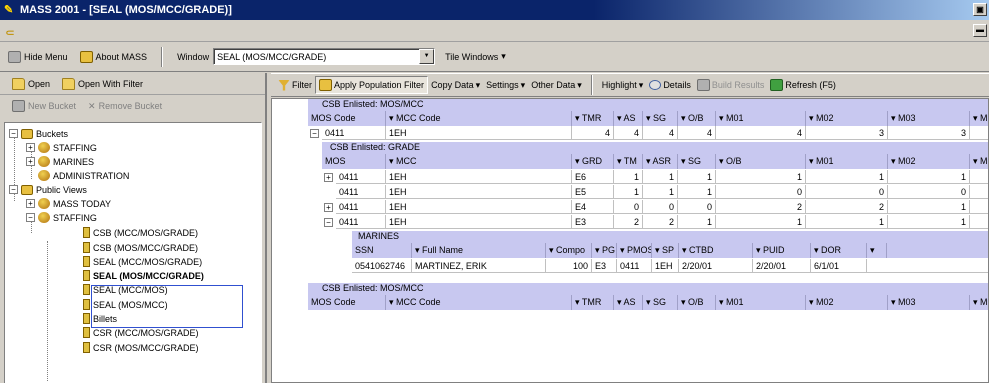 This screenshot has height=383, width=989. What do you see at coordinates (839, 250) in the screenshot?
I see `column-header: ▾ DOR` at bounding box center [839, 250].